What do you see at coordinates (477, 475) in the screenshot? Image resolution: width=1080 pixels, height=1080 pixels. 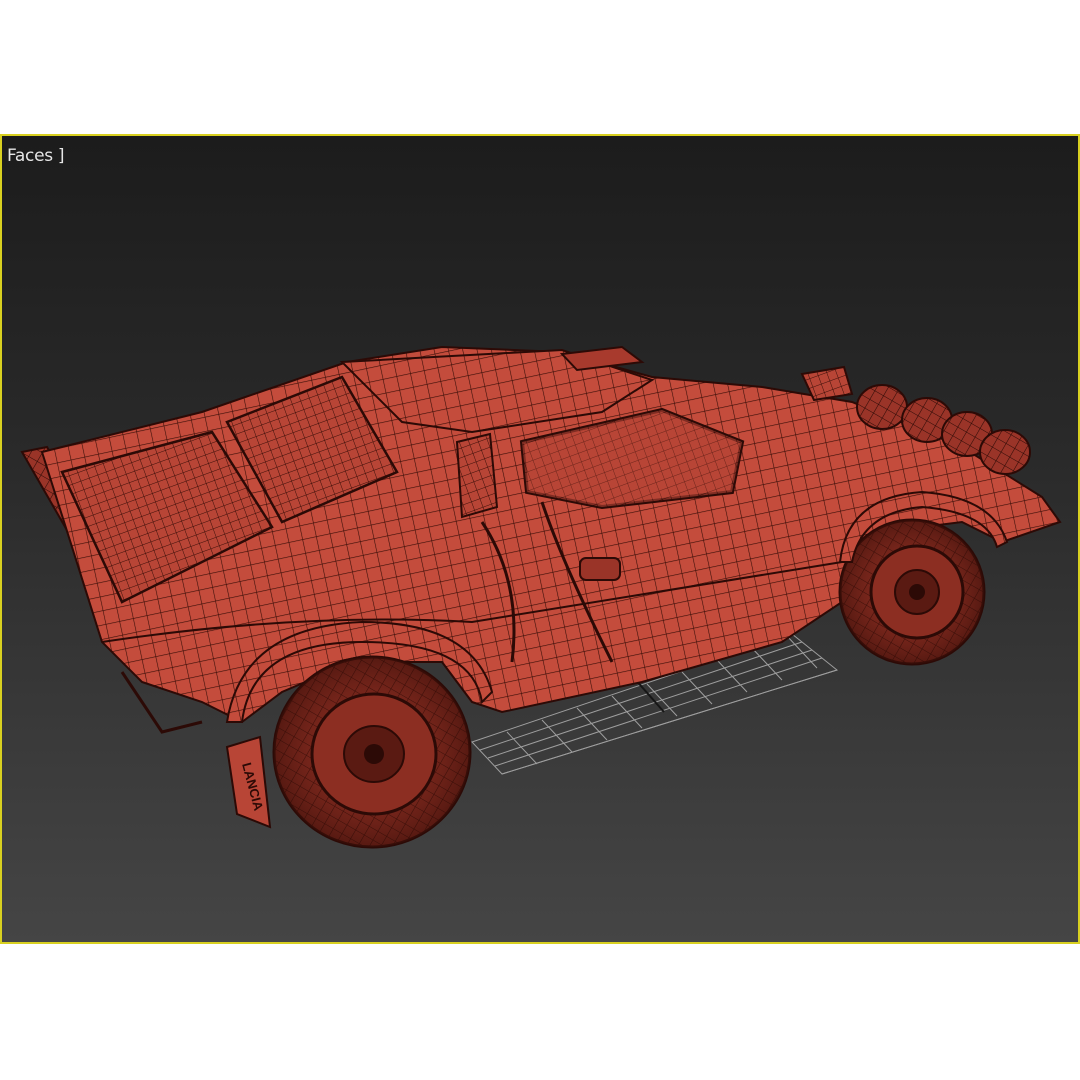 I see `b-pillar` at bounding box center [477, 475].